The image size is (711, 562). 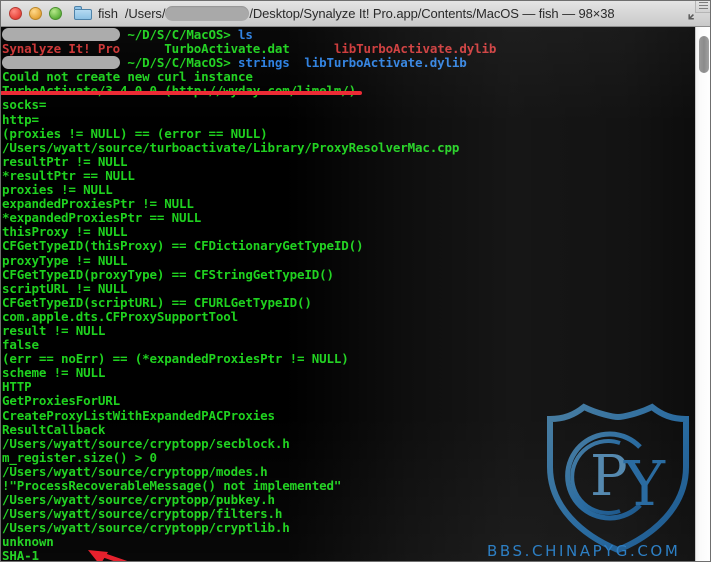 I want to click on terminal-line: ResultCallback, so click(x=249, y=429).